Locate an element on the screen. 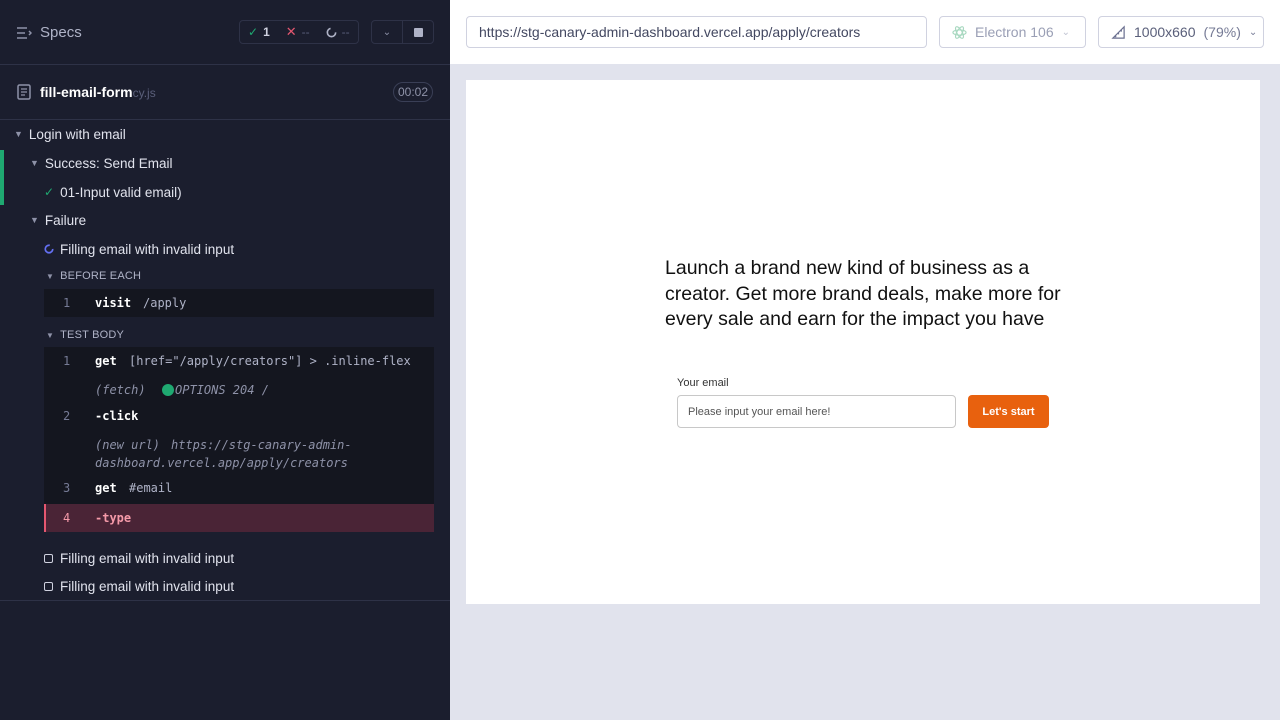  hook-before-each: ▼ BEFORE EACH is located at coordinates (93, 276).